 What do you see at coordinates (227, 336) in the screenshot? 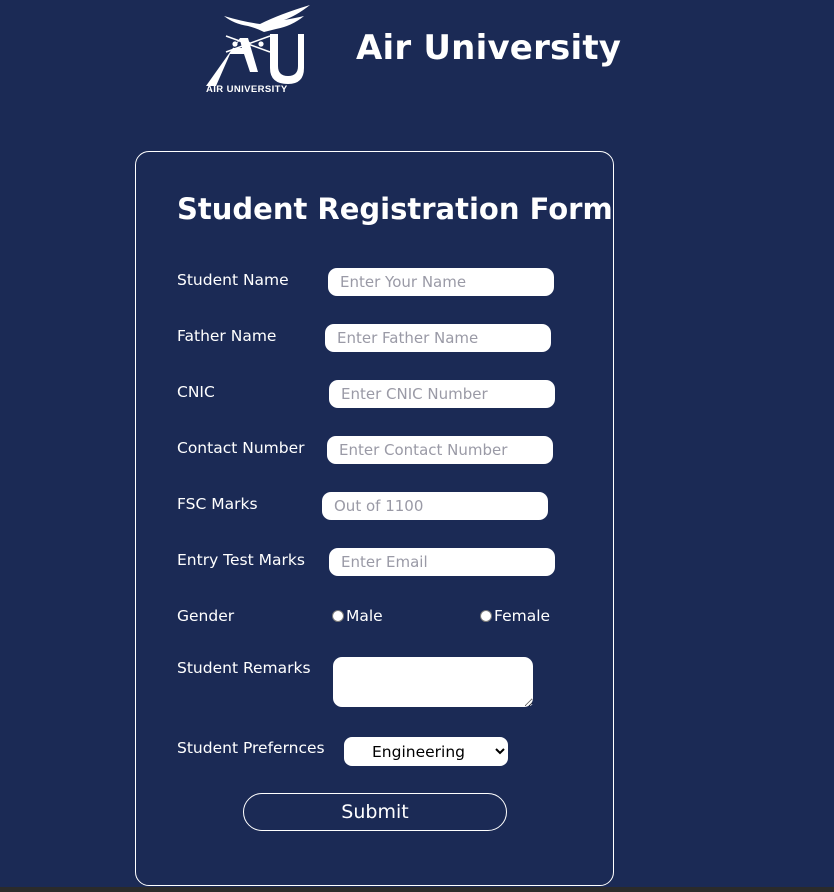
I see `father-name-label: Father Name` at bounding box center [227, 336].